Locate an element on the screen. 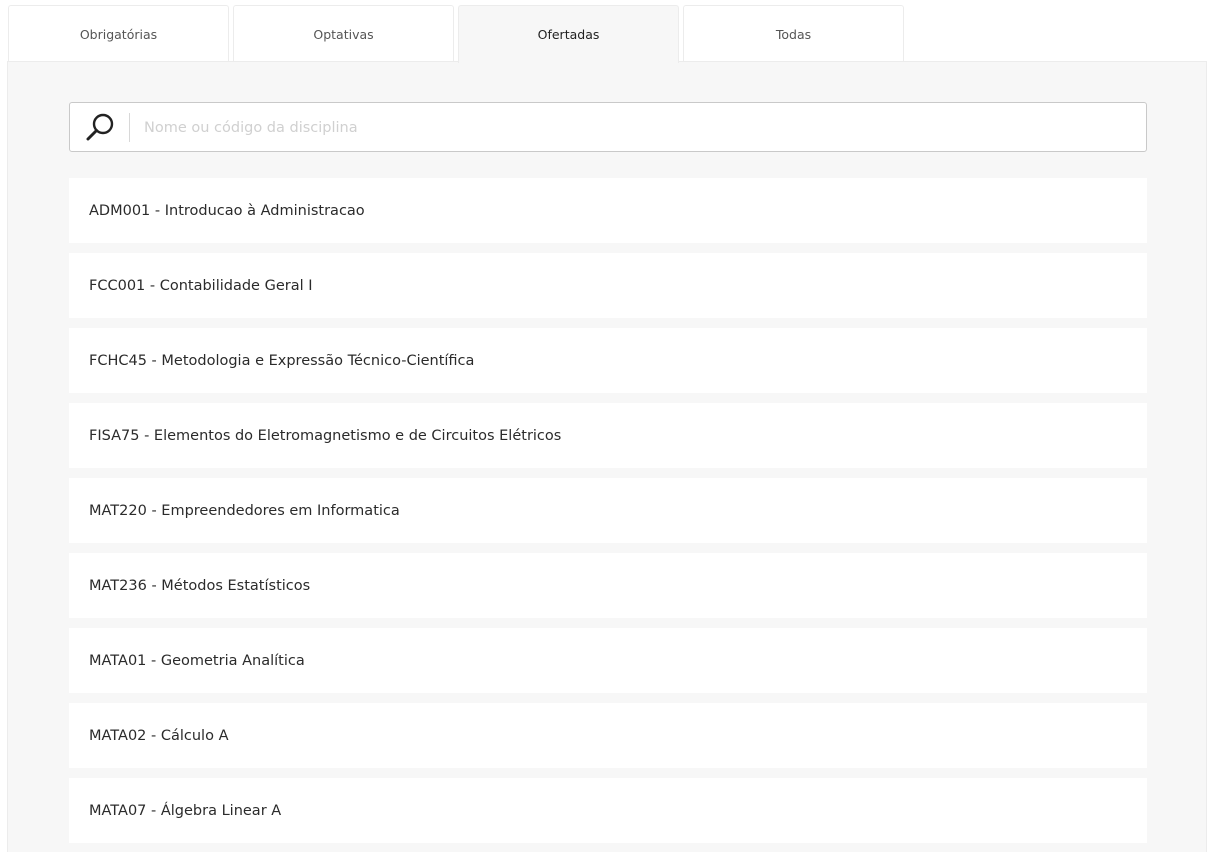 The width and height of the screenshot is (1214, 852). tab-ofertadas: Ofertadas is located at coordinates (568, 34).